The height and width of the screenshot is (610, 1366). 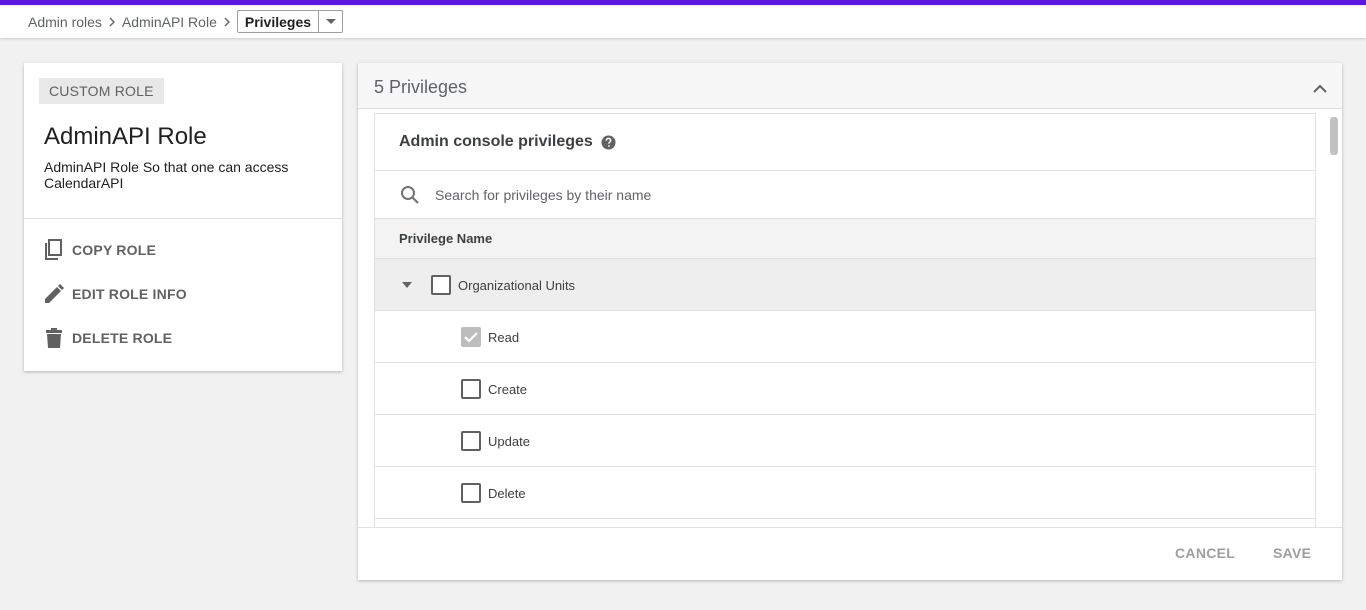 What do you see at coordinates (53, 249) in the screenshot?
I see `copy-icon` at bounding box center [53, 249].